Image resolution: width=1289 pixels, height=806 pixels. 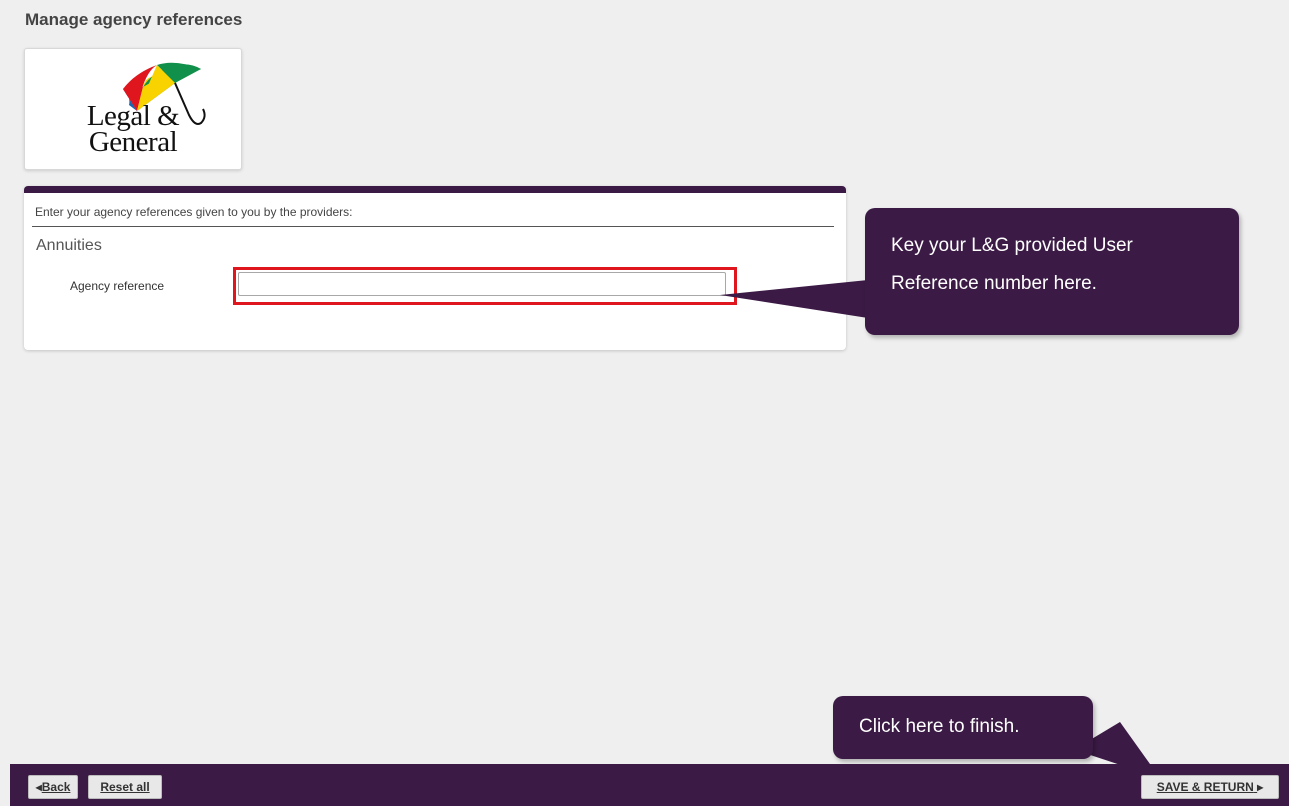 I want to click on back-button: ◀Back, so click(x=53, y=787).